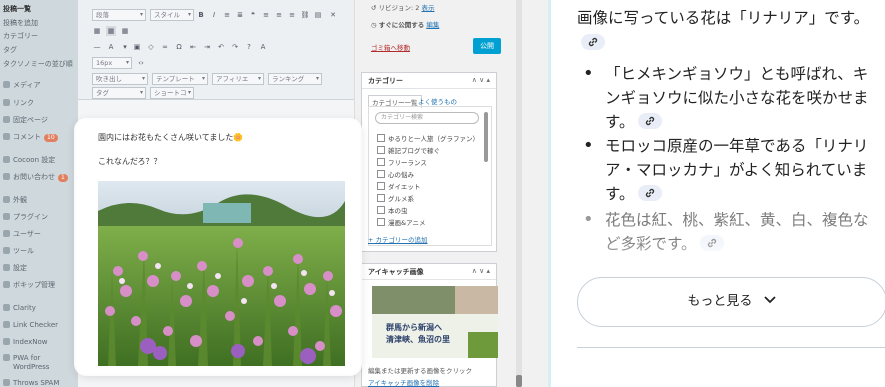  I want to click on more-tag-icon: ▤, so click(318, 15).